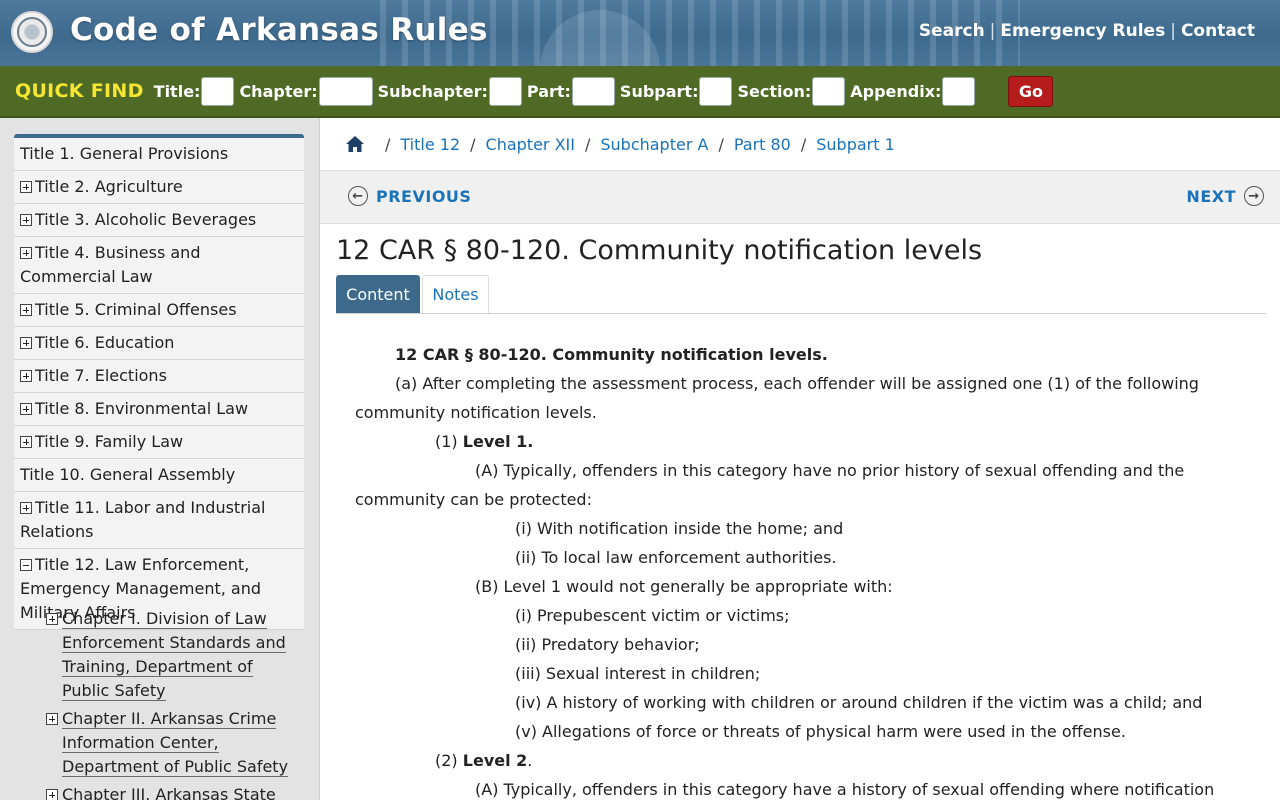 This screenshot has width=1280, height=800. Describe the element at coordinates (795, 760) in the screenshot. I see `rule-level-2-heading: (2) Level 2.` at that location.